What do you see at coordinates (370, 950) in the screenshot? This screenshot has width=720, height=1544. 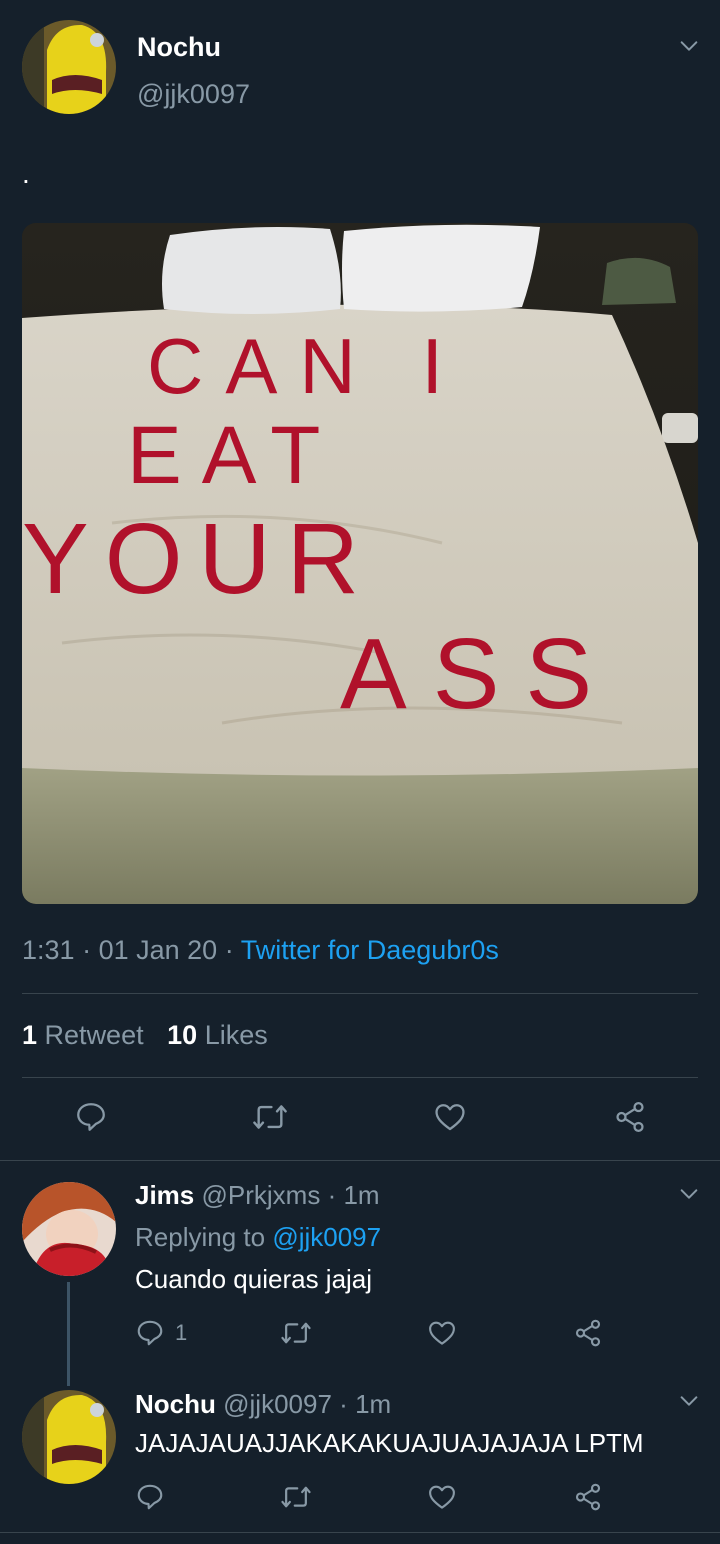 I see `tweet-source-link: Twitter for Daegubr0s` at bounding box center [370, 950].